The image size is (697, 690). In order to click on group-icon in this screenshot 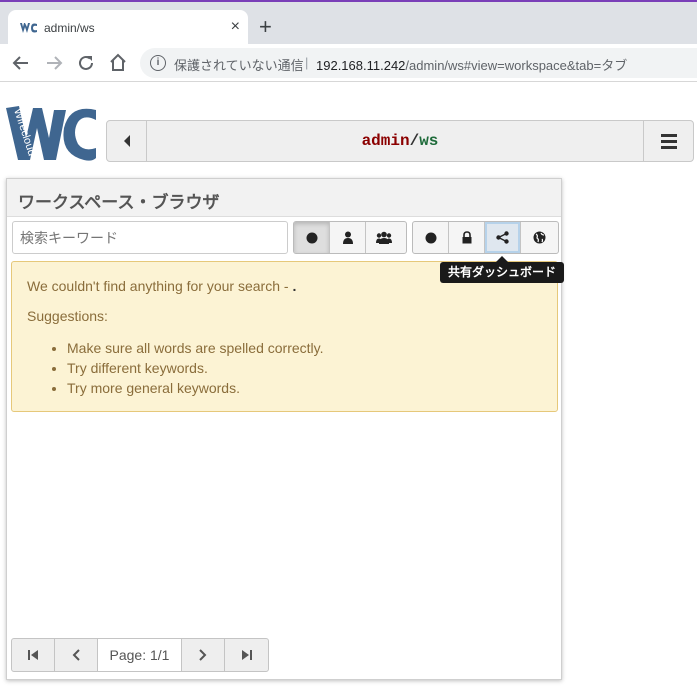, I will do `click(384, 237)`.